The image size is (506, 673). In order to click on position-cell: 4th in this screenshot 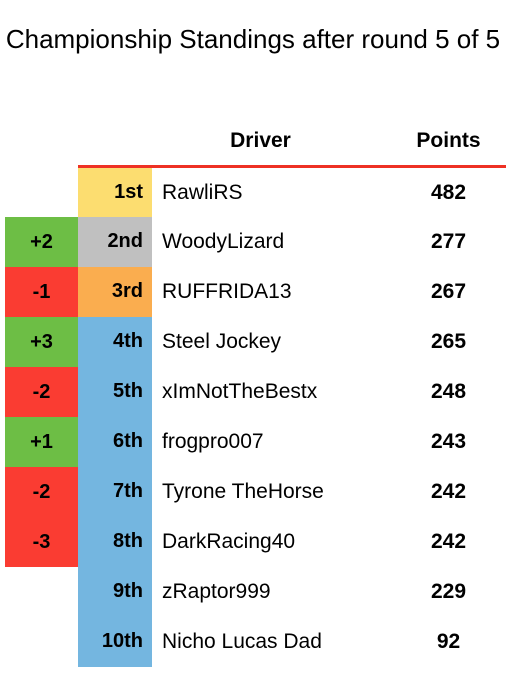, I will do `click(115, 341)`.